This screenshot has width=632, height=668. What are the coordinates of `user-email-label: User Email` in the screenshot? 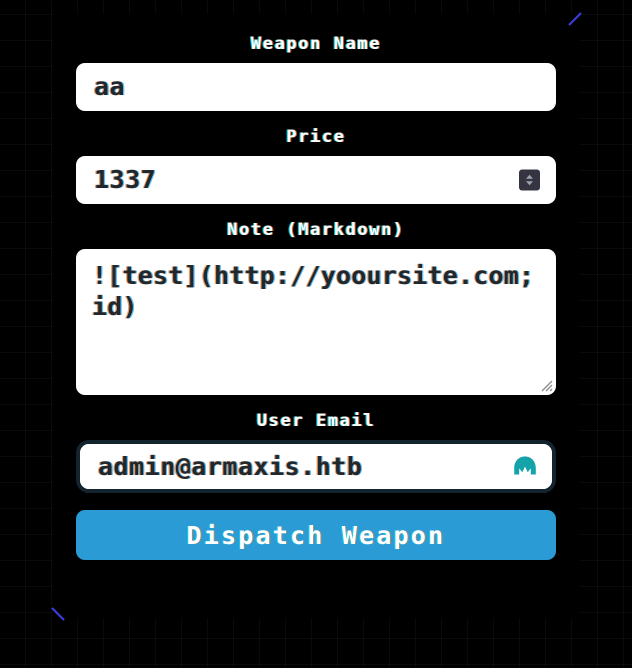 It's located at (316, 421).